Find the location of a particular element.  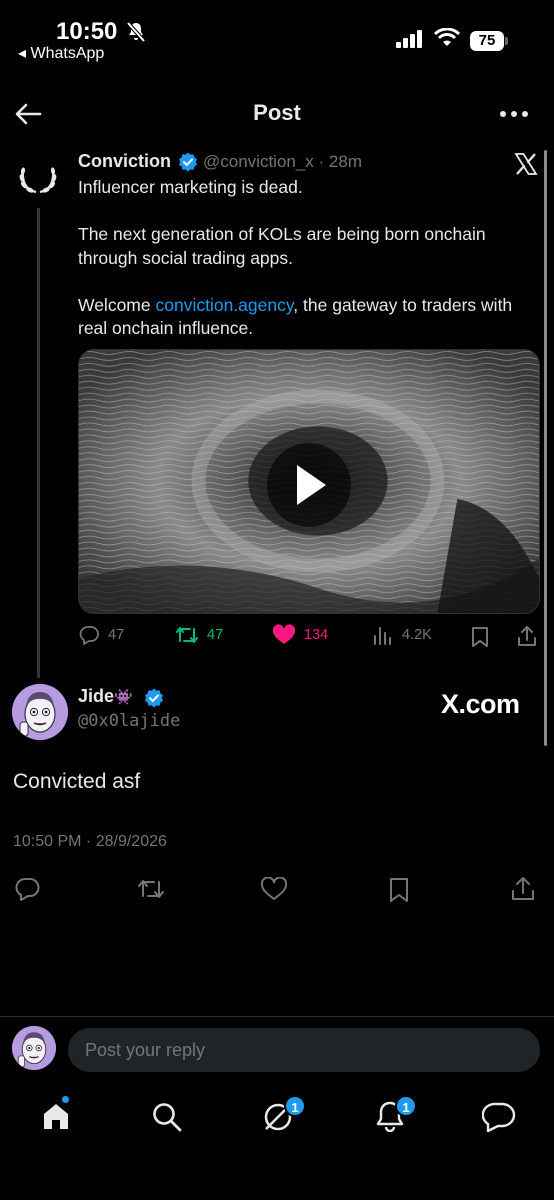

author-name-text: Jide is located at coordinates (96, 696).